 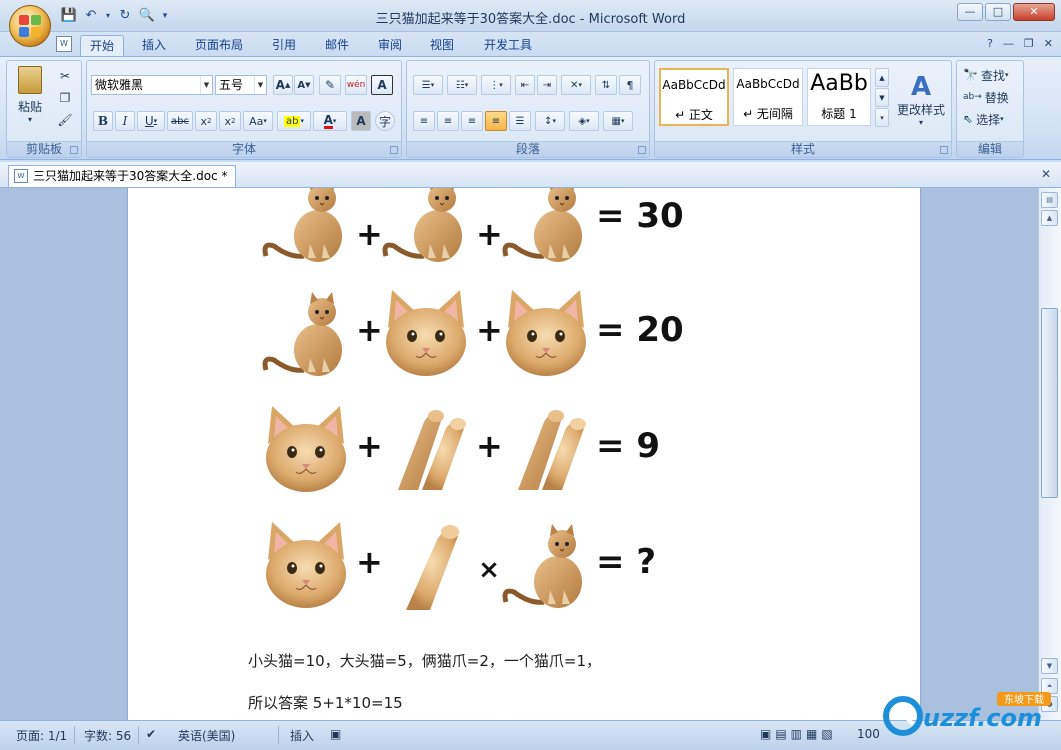 I want to click on doc-close-icon: ✕, so click(x=1048, y=43).